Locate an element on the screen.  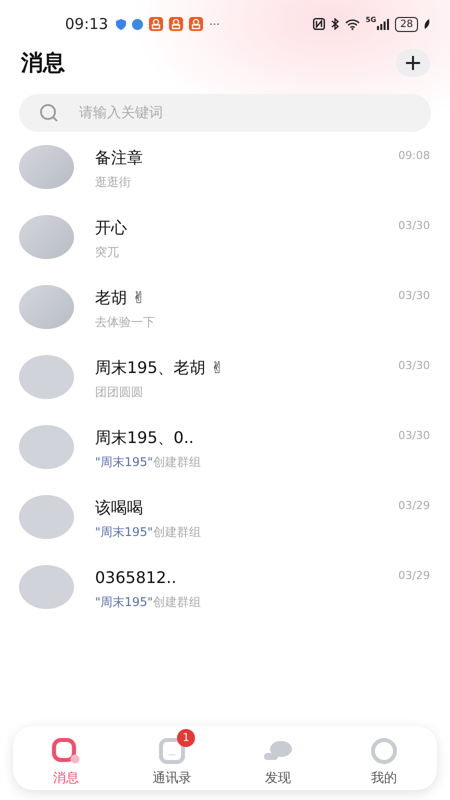
conversation-item: 该喝喝 "周末195"创建群组 03/29 is located at coordinates (225, 530).